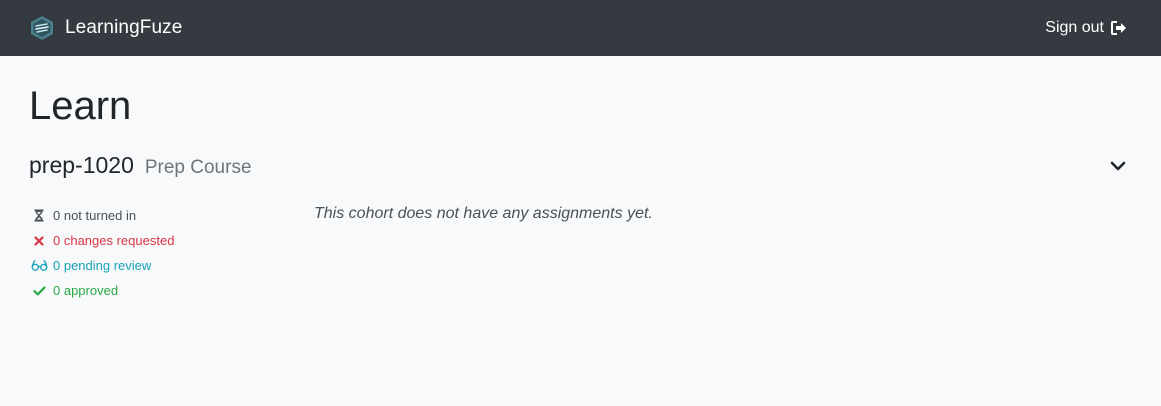 The image size is (1161, 406). What do you see at coordinates (86, 290) in the screenshot?
I see `status-label: 0 approved` at bounding box center [86, 290].